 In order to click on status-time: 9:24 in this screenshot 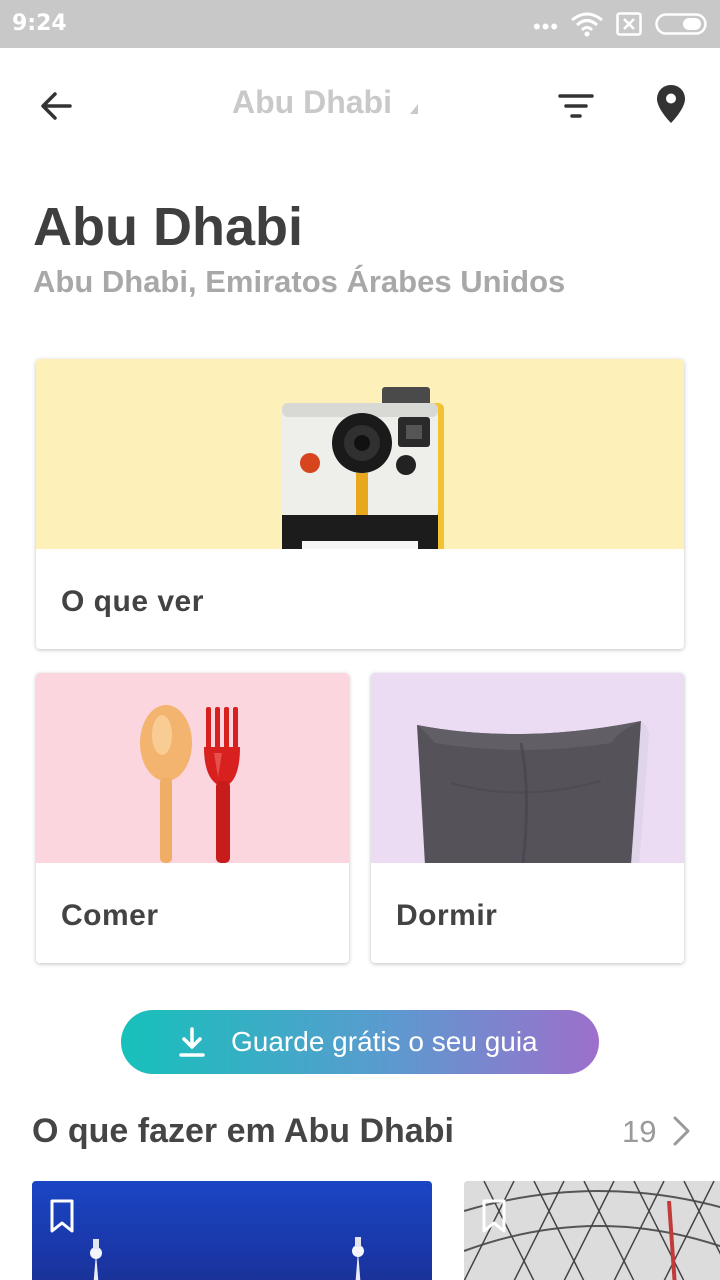, I will do `click(39, 23)`.